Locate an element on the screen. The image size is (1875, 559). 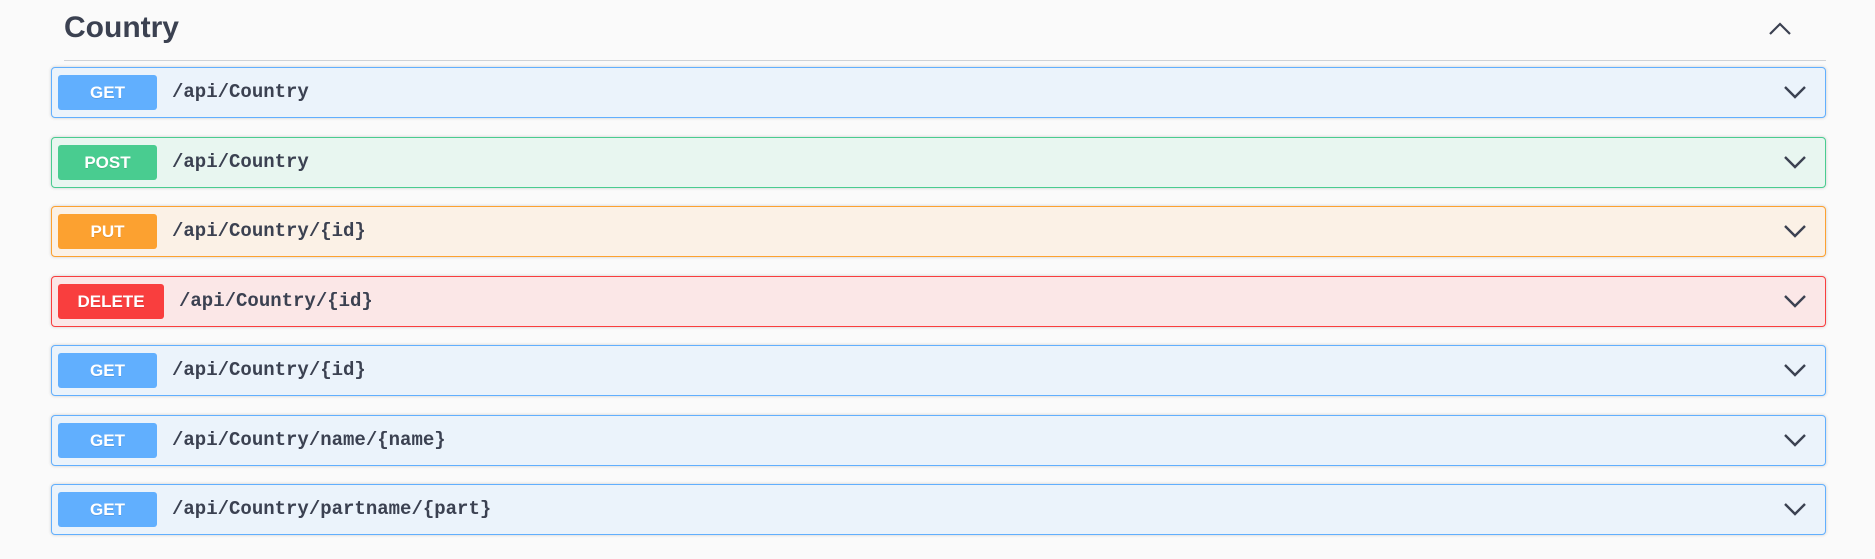
method-badge: POST is located at coordinates (107, 162).